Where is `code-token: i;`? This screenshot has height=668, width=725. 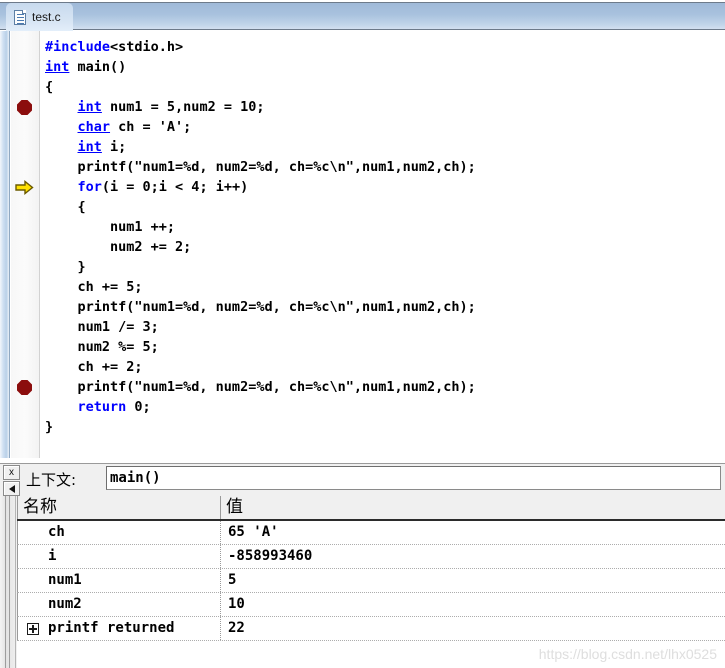 code-token: i; is located at coordinates (114, 147).